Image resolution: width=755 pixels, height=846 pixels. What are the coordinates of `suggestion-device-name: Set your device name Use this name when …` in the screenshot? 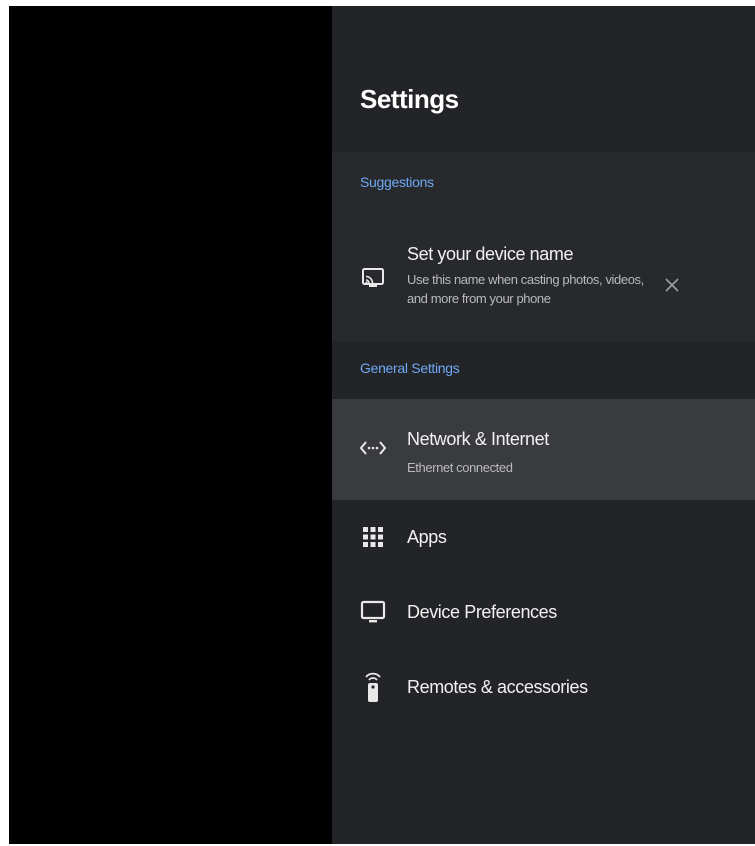 It's located at (543, 276).